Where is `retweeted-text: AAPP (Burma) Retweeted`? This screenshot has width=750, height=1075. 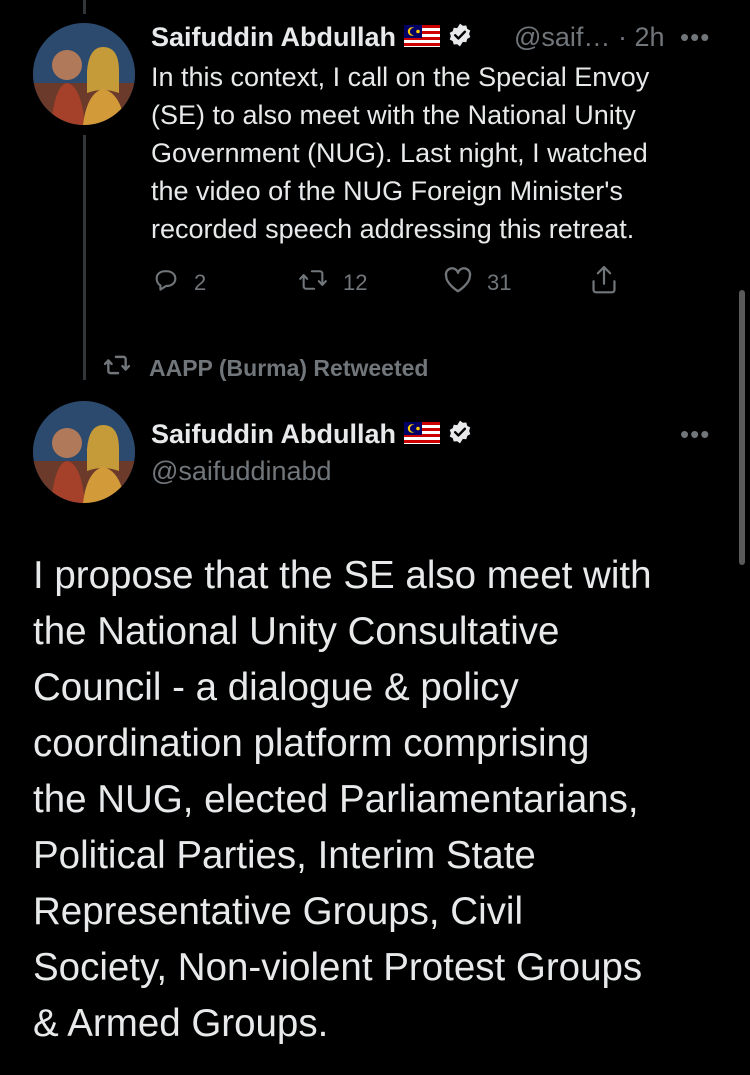
retweeted-text: AAPP (Burma) Retweeted is located at coordinates (289, 367).